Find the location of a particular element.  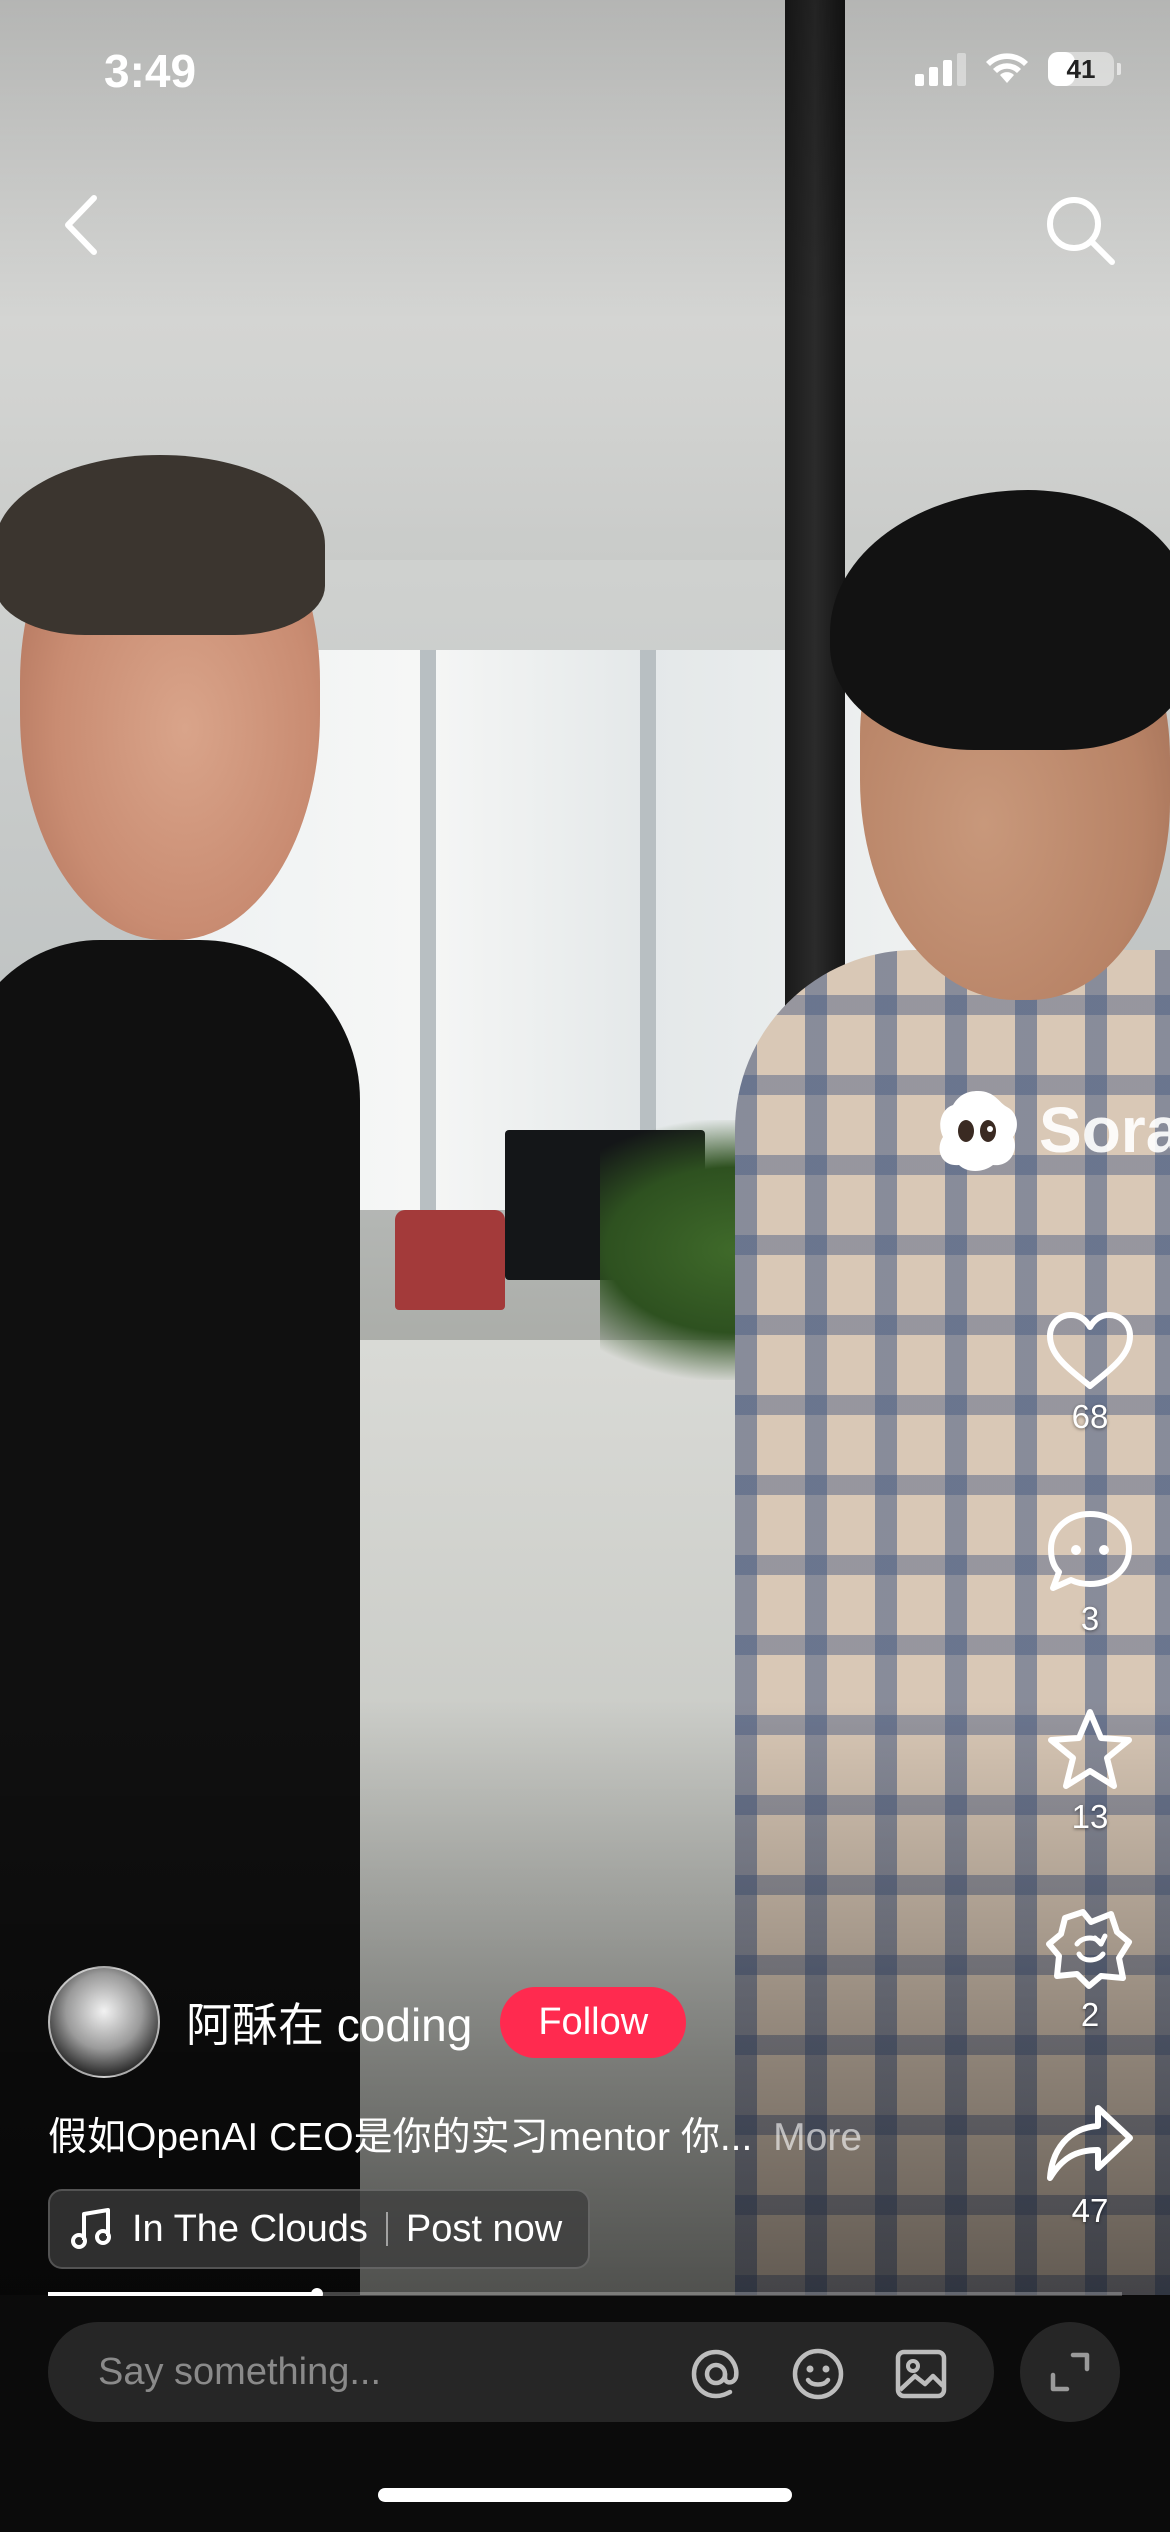

avatar is located at coordinates (104, 2022).